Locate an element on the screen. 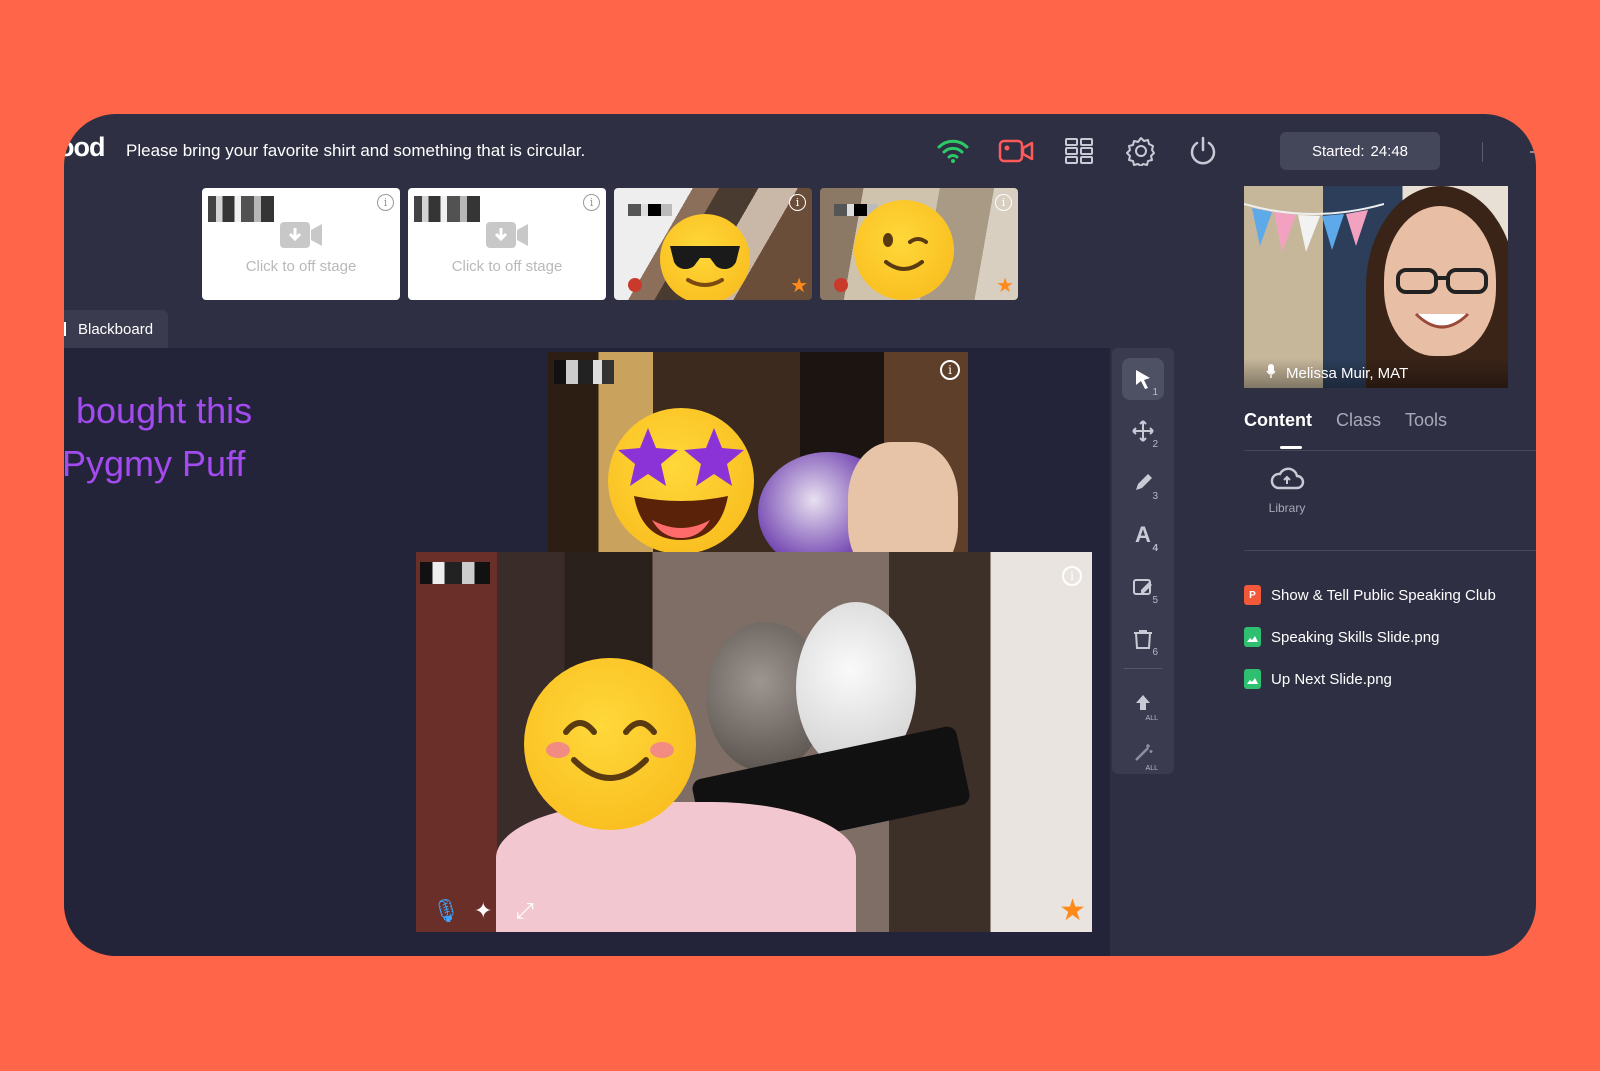  file-name: Up Next Slide.png is located at coordinates (1331, 679).